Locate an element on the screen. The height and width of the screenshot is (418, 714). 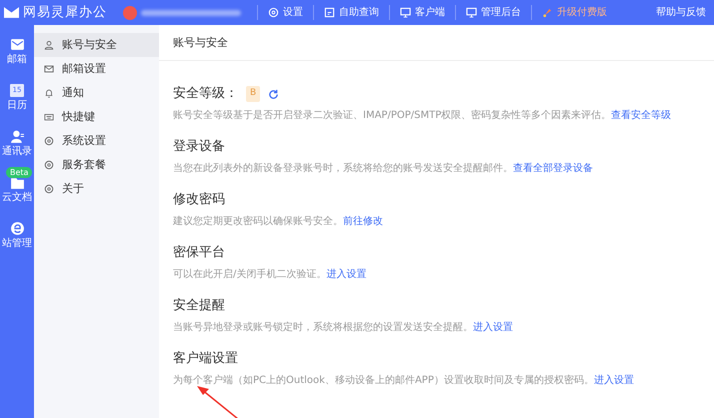
contacts-icon is located at coordinates (17, 136).